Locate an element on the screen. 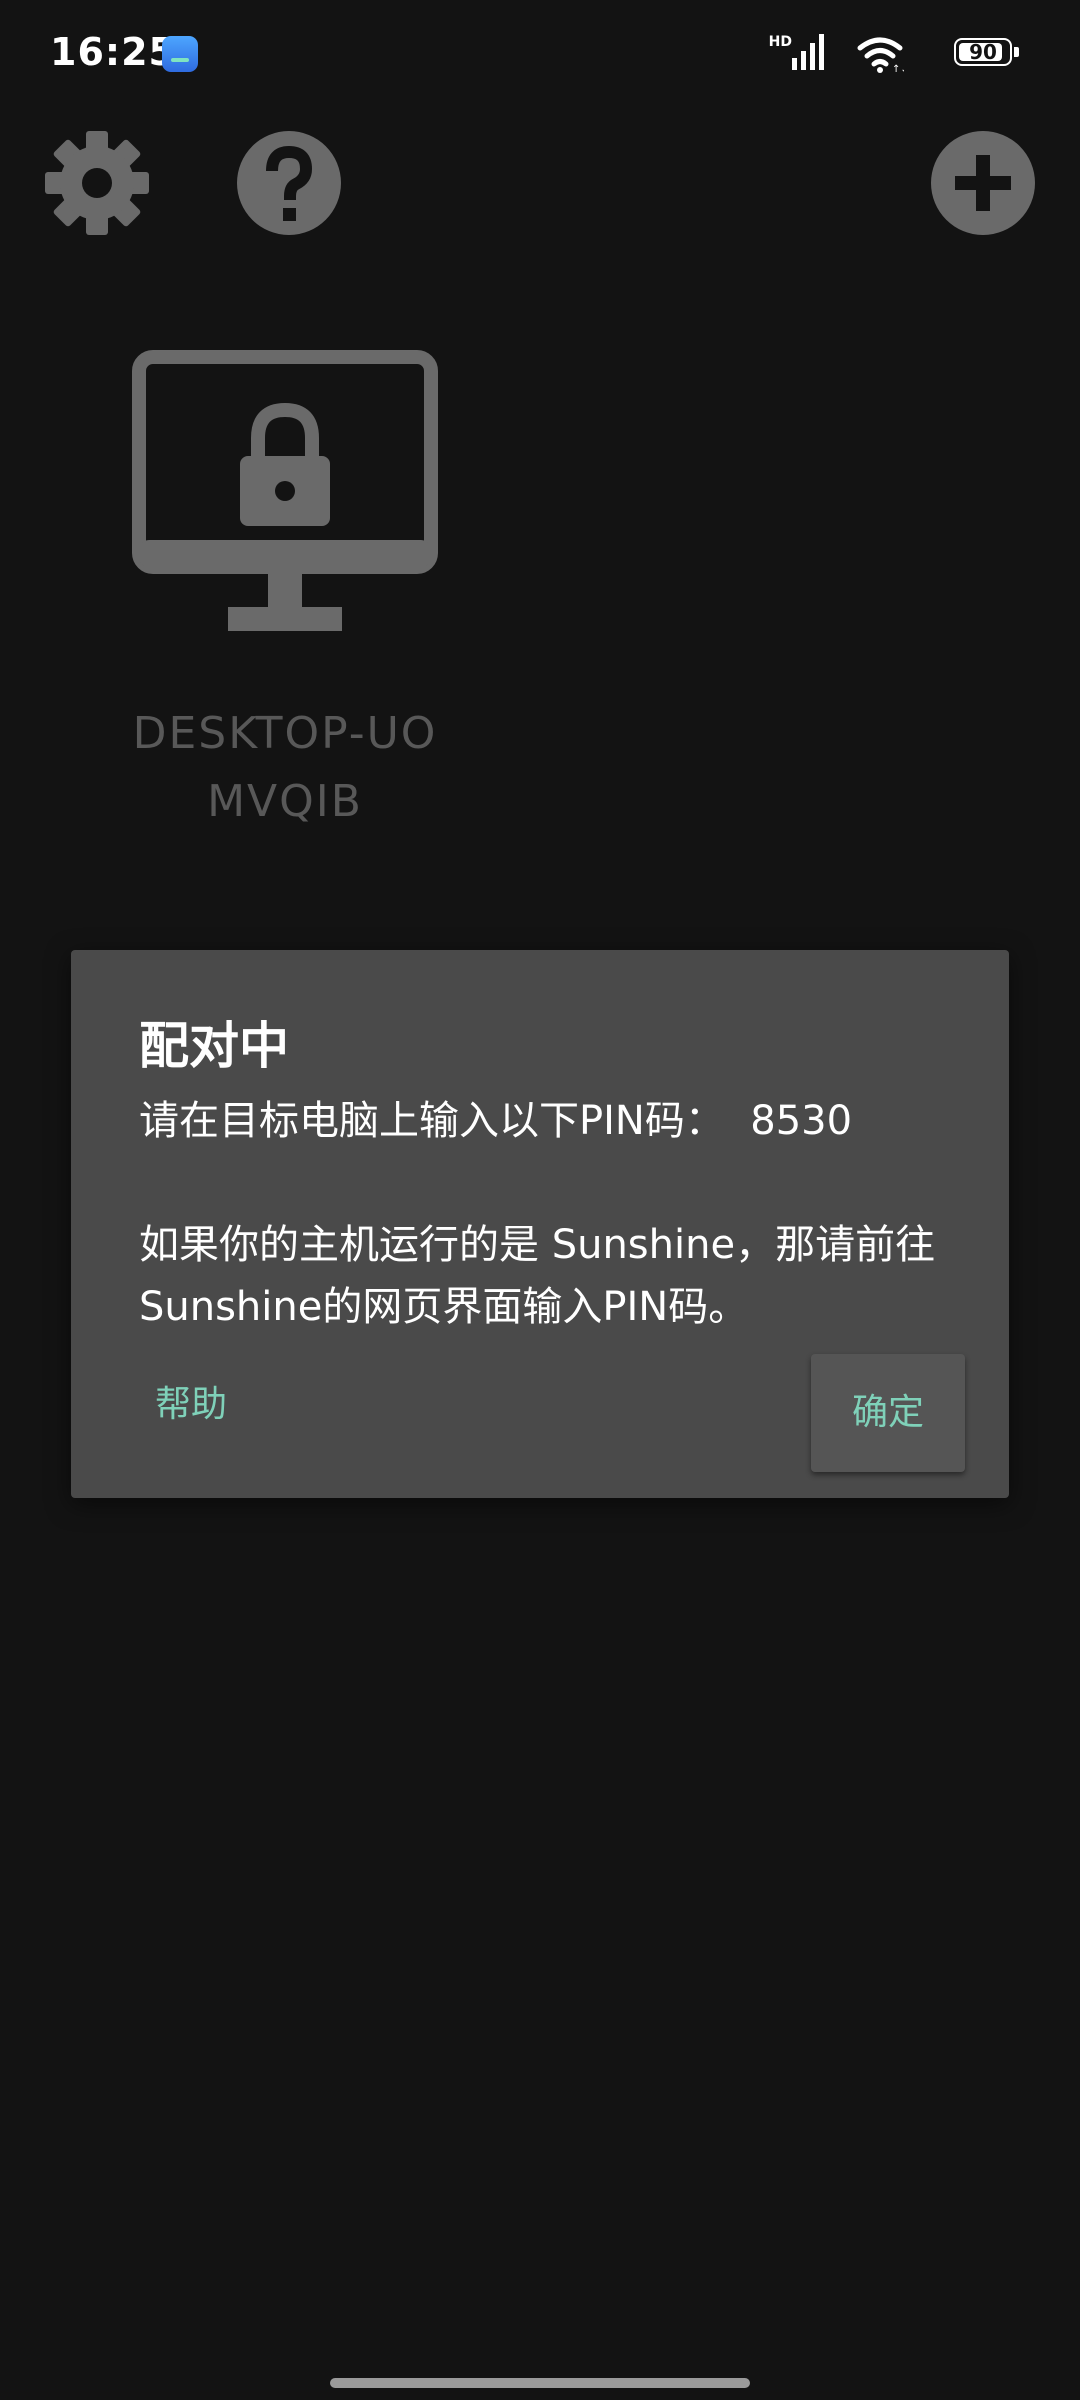 The image size is (1080, 2400). status-bar: 16:25 HD ↑↓ 90 is located at coordinates (540, 55).